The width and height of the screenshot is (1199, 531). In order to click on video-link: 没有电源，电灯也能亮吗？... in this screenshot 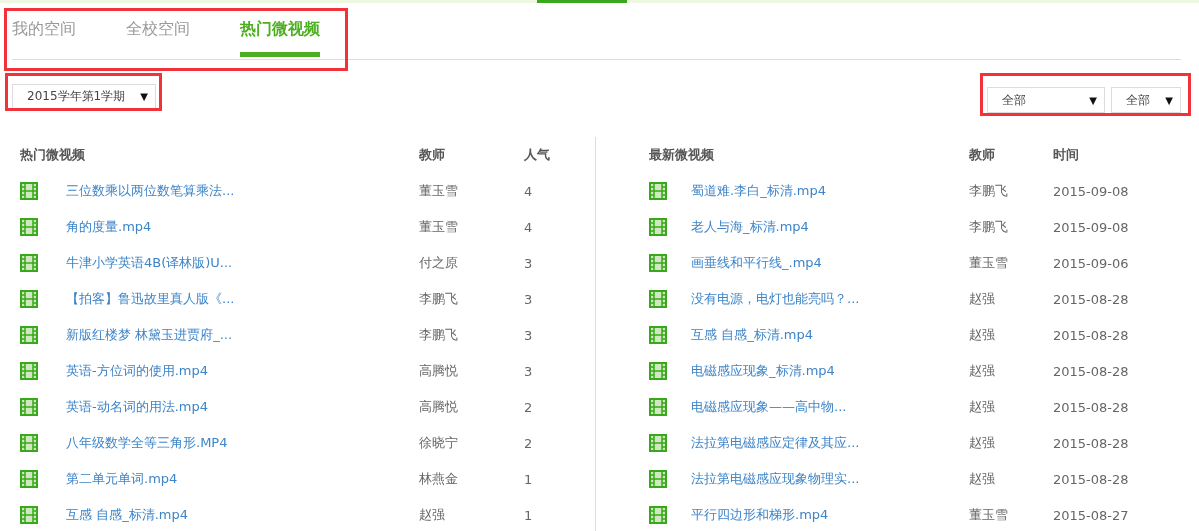, I will do `click(830, 299)`.